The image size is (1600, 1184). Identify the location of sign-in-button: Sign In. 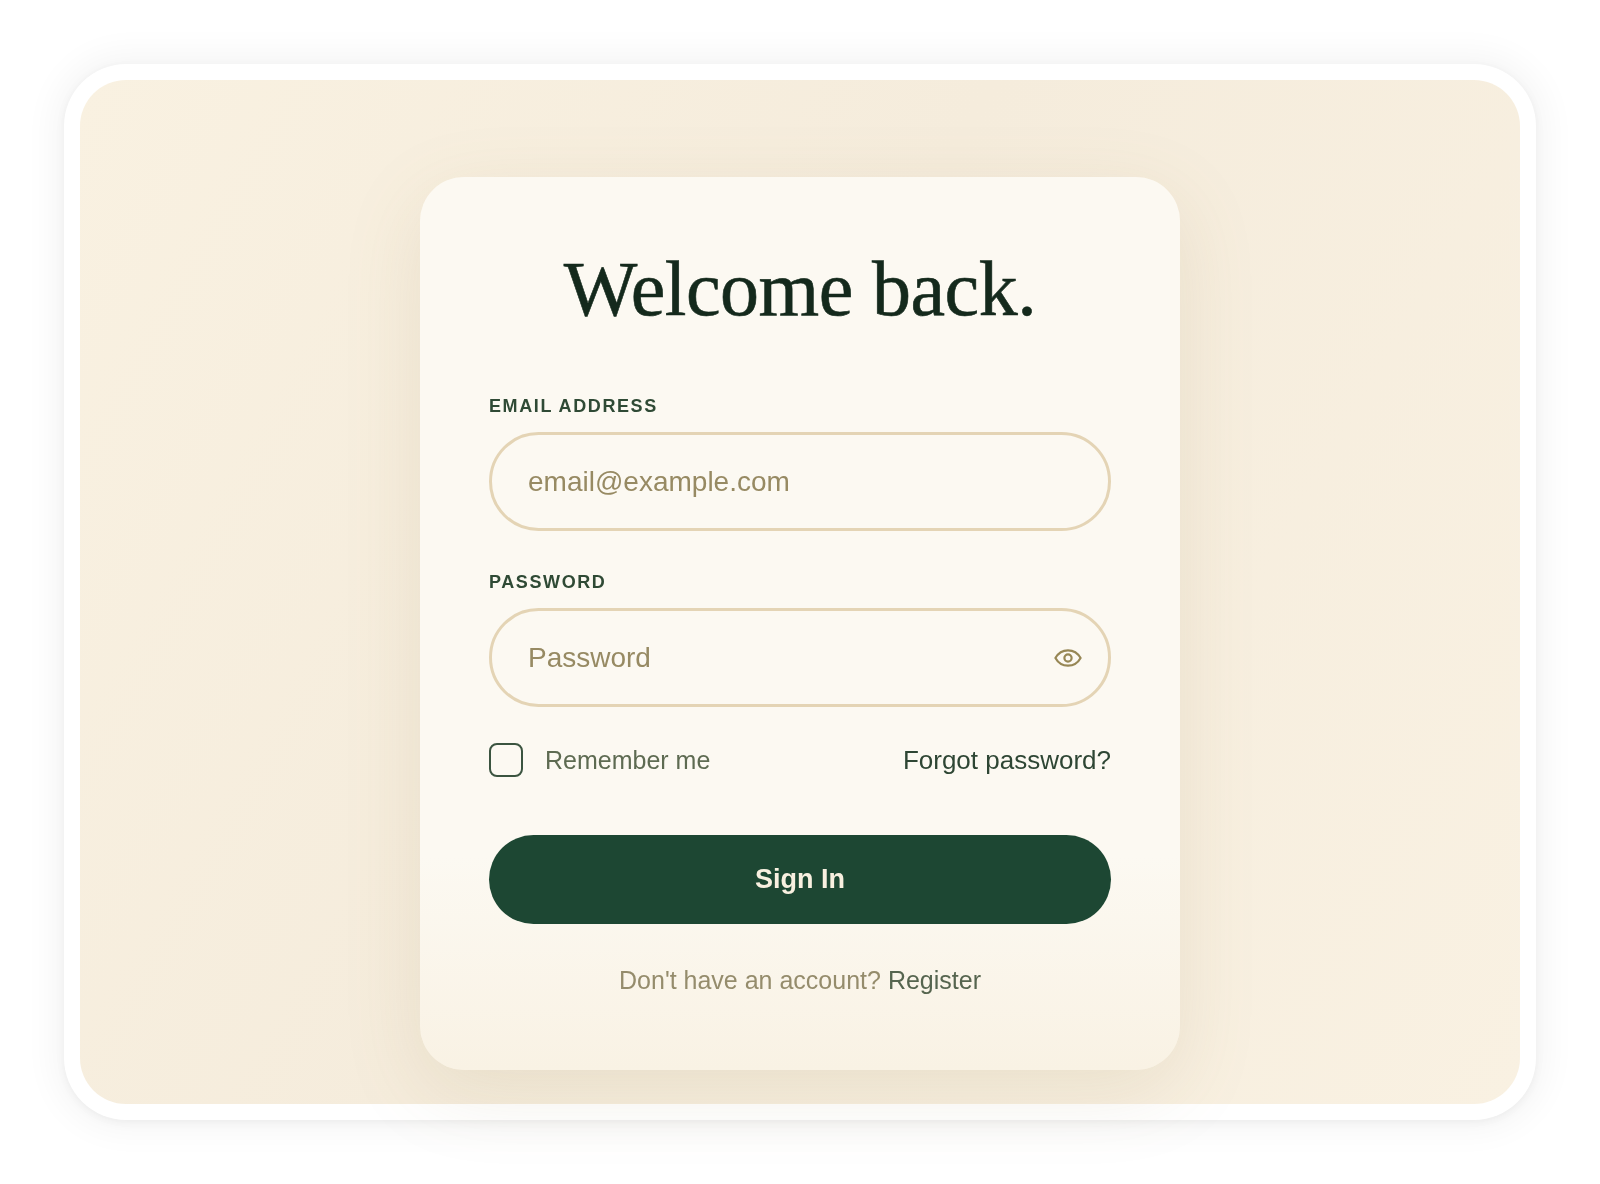
(800, 879).